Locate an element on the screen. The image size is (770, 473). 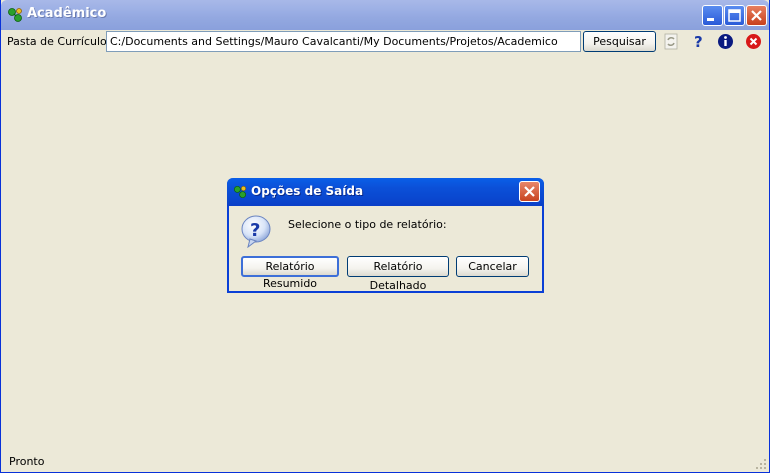
info-icon is located at coordinates (725, 41).